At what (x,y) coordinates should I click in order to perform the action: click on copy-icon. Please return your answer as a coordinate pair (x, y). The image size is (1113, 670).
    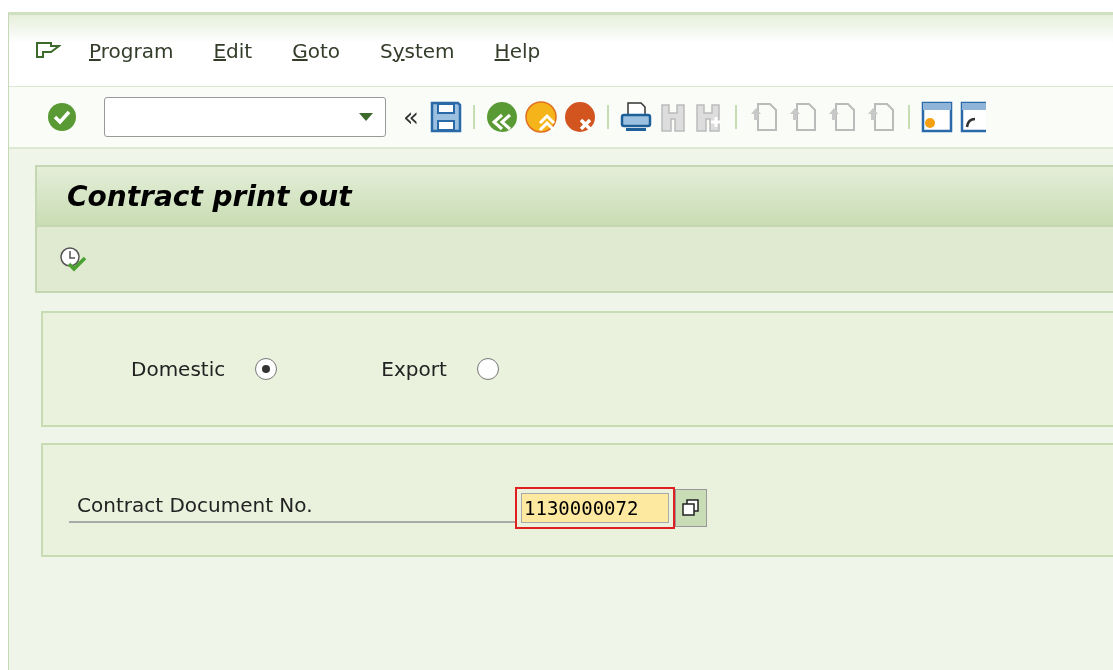
    Looking at the image, I should click on (691, 508).